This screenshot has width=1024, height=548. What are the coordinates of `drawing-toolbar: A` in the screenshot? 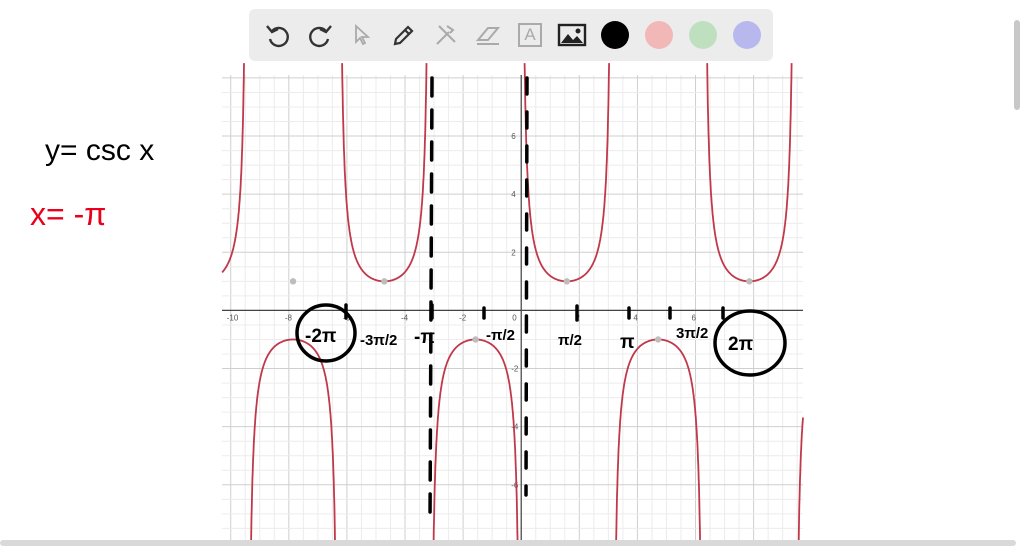 It's located at (511, 35).